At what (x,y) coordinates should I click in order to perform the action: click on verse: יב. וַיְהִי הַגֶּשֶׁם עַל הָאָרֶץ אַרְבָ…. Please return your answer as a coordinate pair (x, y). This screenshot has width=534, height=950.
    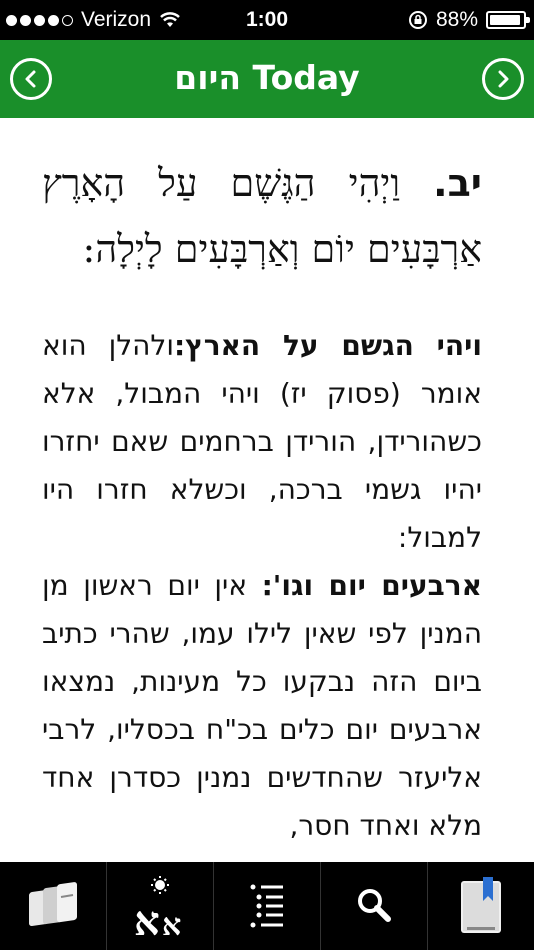
    Looking at the image, I should click on (262, 216).